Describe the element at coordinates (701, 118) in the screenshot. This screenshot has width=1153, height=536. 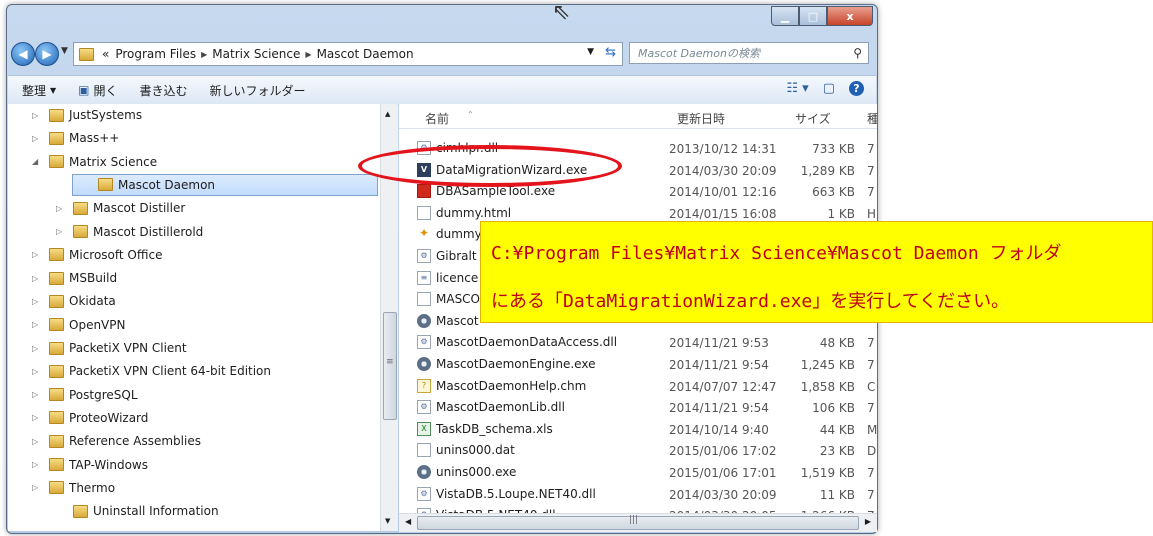
I see `column-date: 更新日時` at that location.